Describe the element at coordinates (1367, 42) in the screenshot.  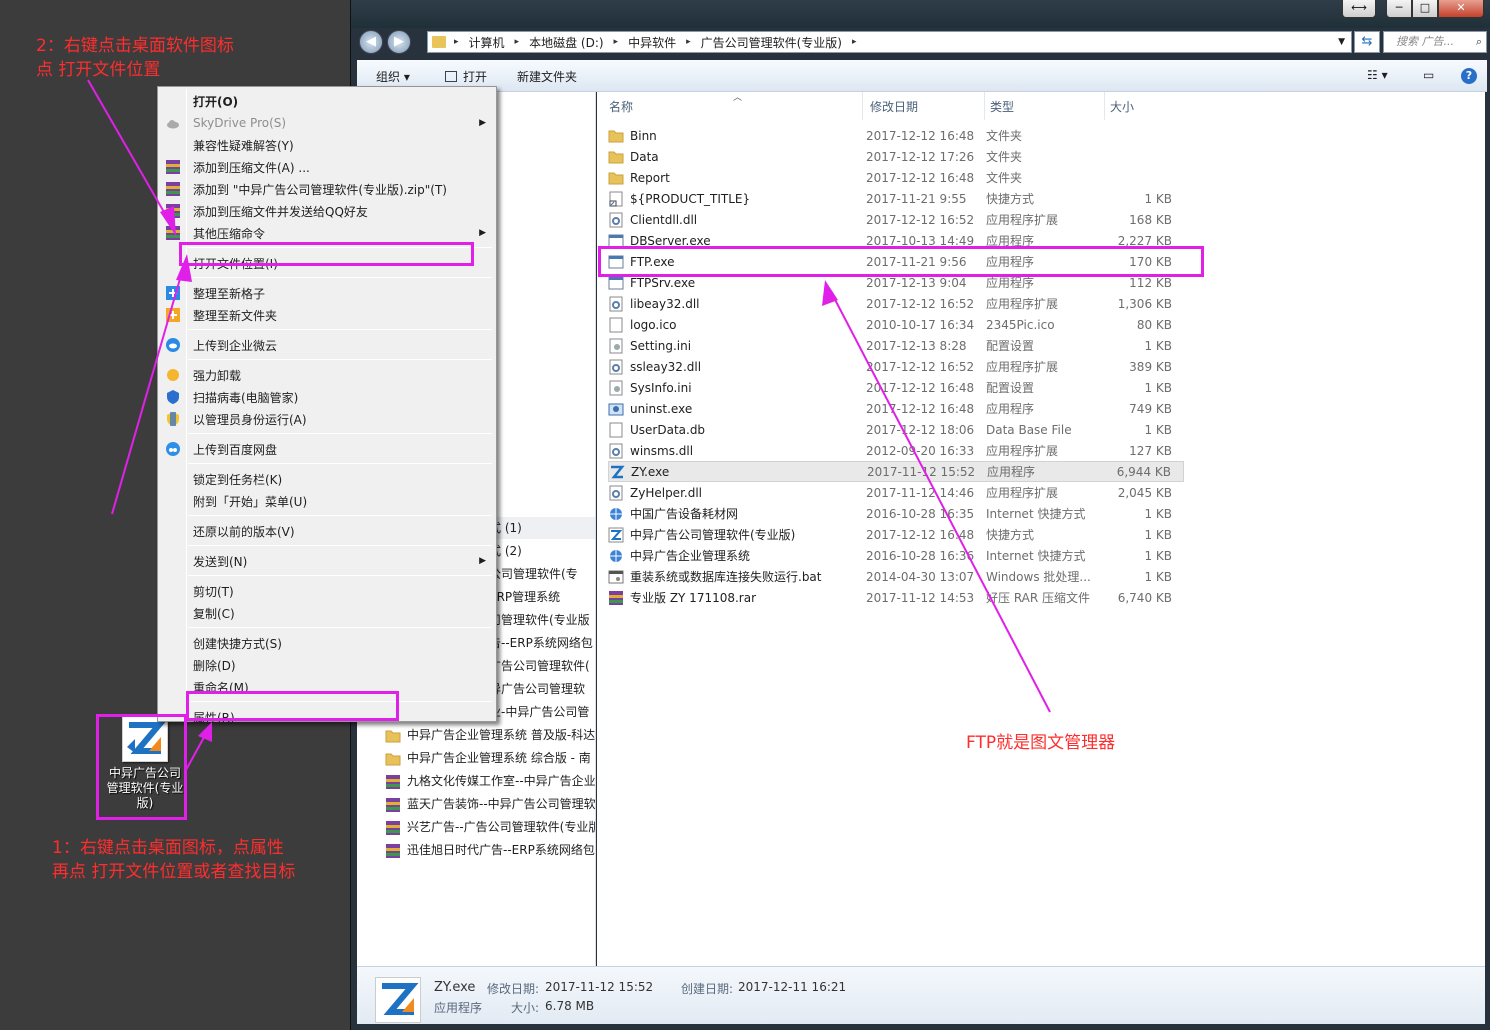
I see `refresh-button: ⇆` at that location.